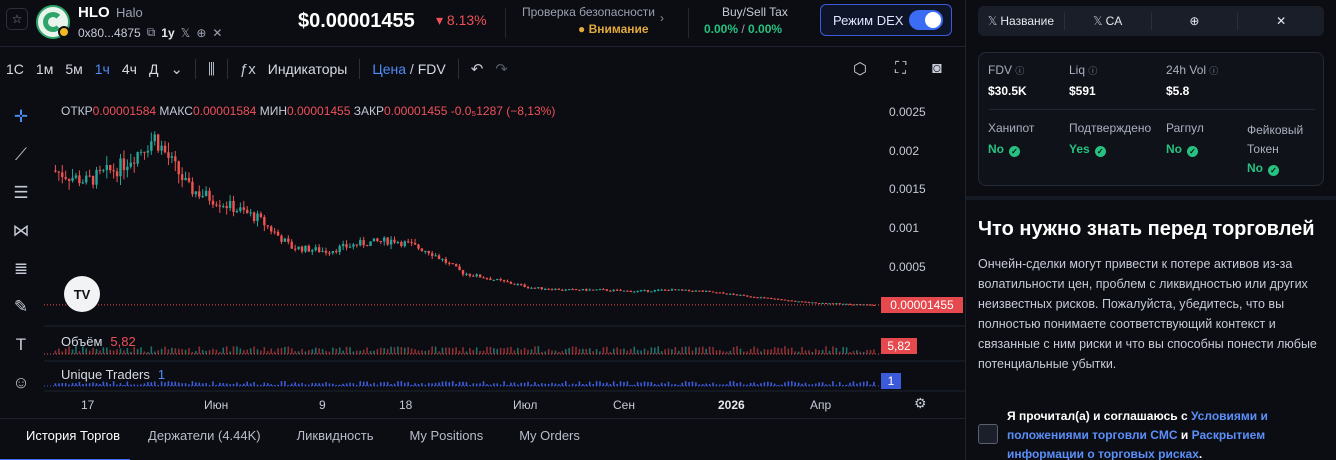 This screenshot has width=1336, height=460. What do you see at coordinates (988, 434) in the screenshot?
I see `agree-checkbox` at bounding box center [988, 434].